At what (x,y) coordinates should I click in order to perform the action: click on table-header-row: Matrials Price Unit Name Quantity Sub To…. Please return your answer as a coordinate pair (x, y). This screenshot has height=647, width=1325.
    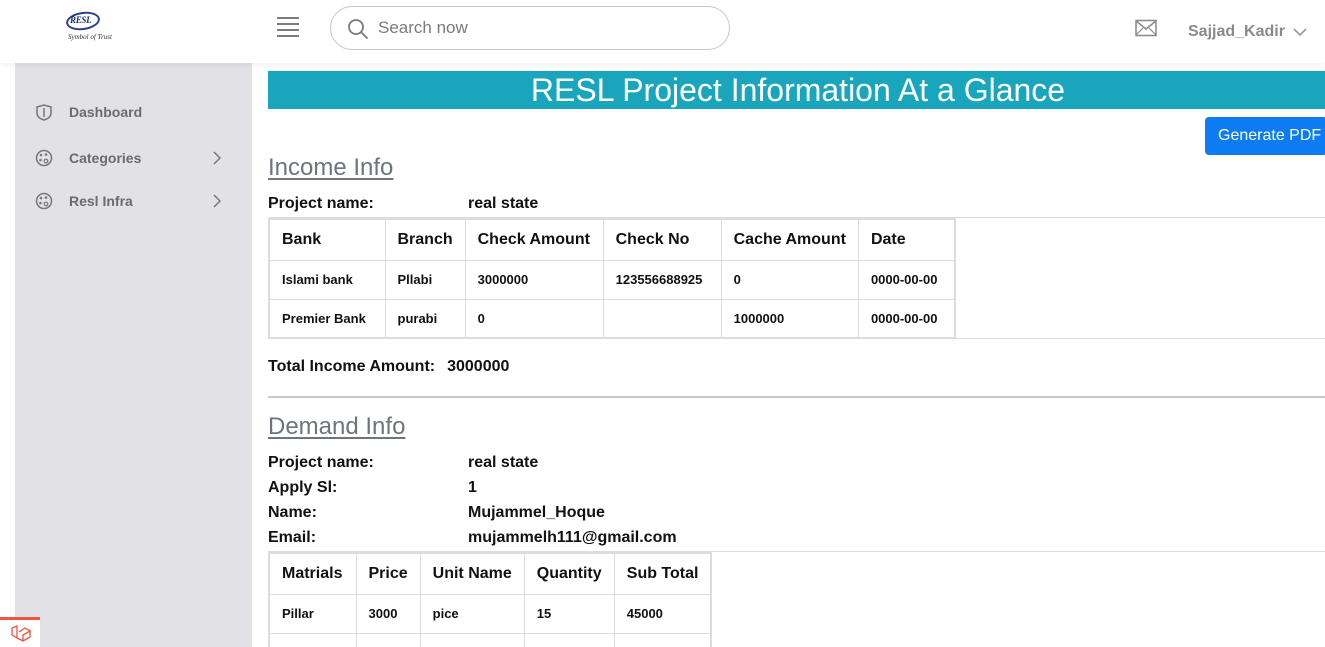
    Looking at the image, I should click on (490, 573).